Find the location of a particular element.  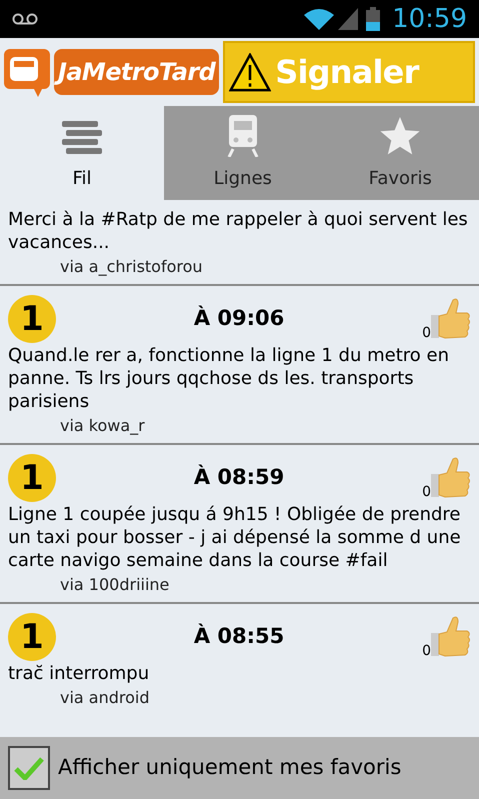

checkbox is located at coordinates (29, 768).